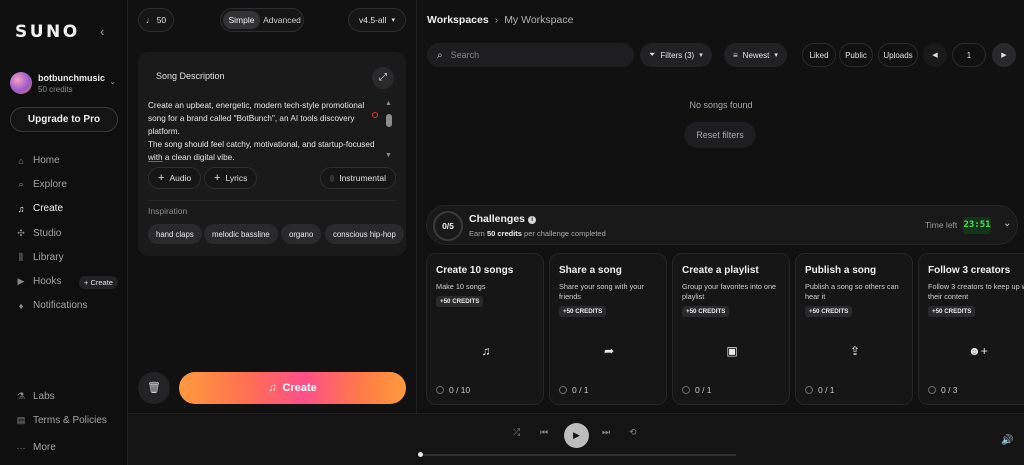 This screenshot has height=465, width=1024. What do you see at coordinates (241, 234) in the screenshot?
I see `inspiration-tag: melodic bassline` at bounding box center [241, 234].